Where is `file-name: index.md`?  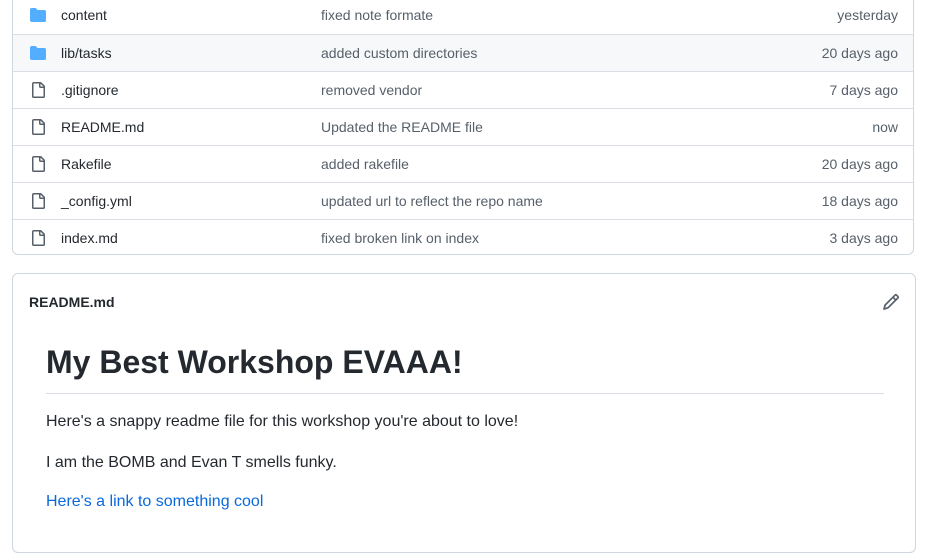
file-name: index.md is located at coordinates (89, 238).